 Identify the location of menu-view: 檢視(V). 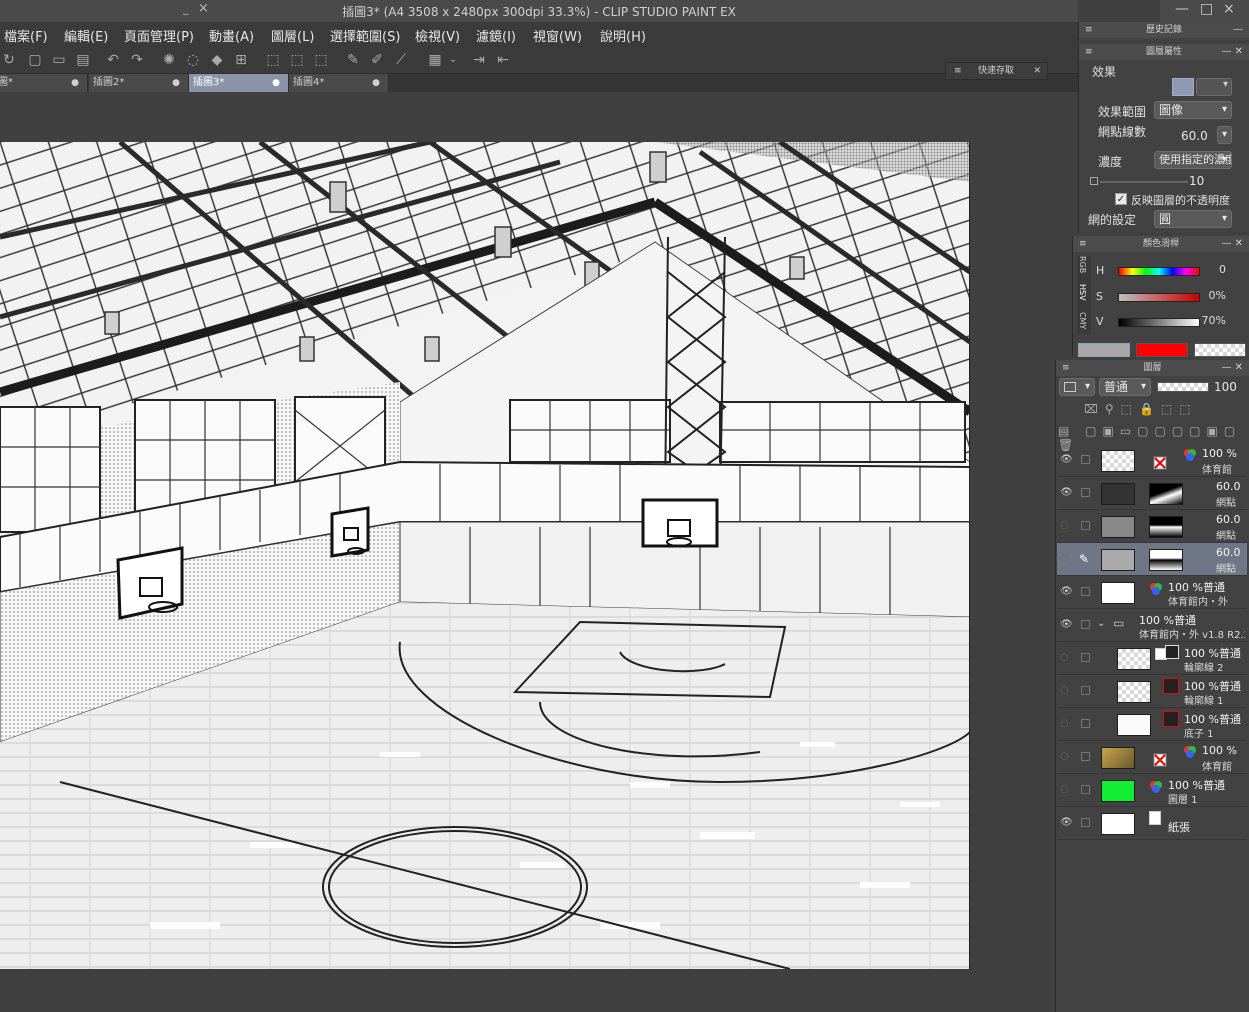
(437, 35).